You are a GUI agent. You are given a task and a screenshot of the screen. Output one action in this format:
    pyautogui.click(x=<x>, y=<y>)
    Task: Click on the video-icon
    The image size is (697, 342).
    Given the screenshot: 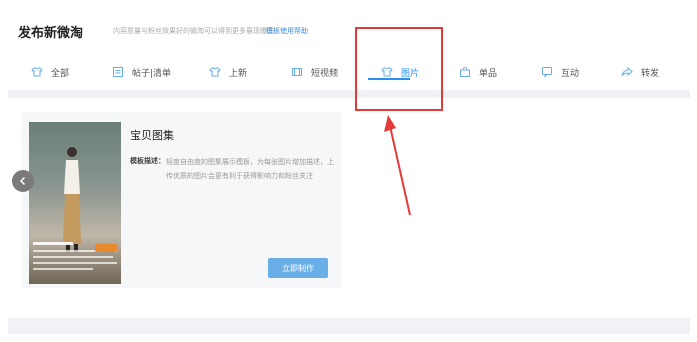 What is the action you would take?
    pyautogui.click(x=296, y=72)
    